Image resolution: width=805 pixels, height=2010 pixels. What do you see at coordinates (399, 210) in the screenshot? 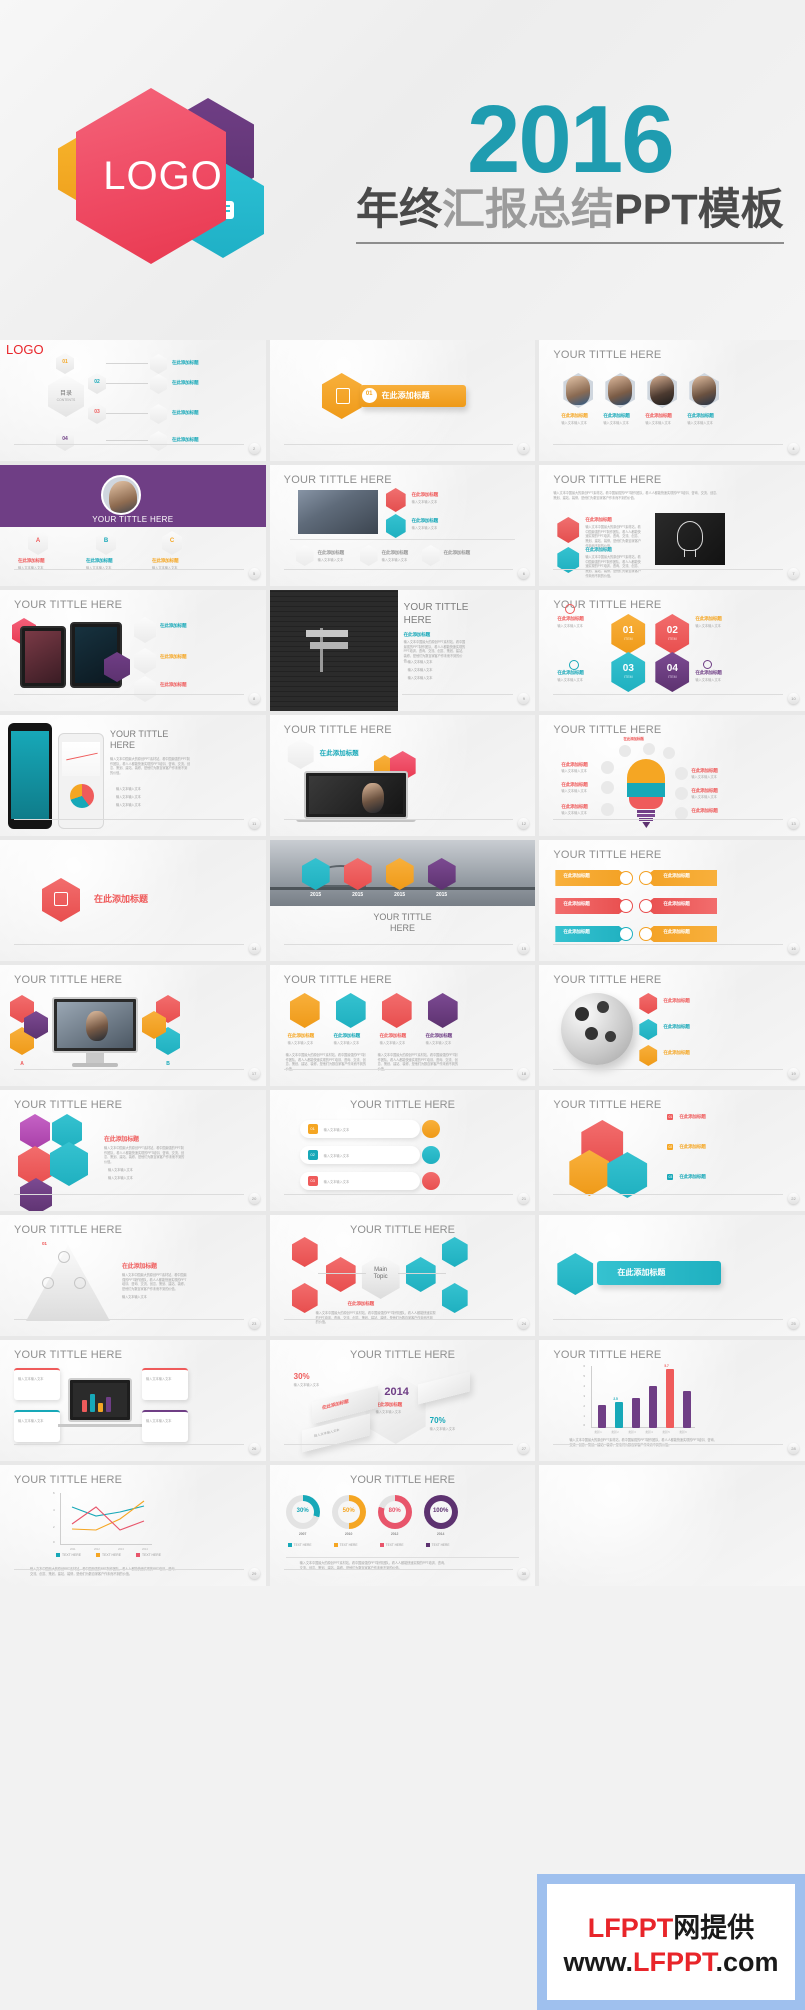
I see `subtitle-part-1: 年终` at bounding box center [399, 210].